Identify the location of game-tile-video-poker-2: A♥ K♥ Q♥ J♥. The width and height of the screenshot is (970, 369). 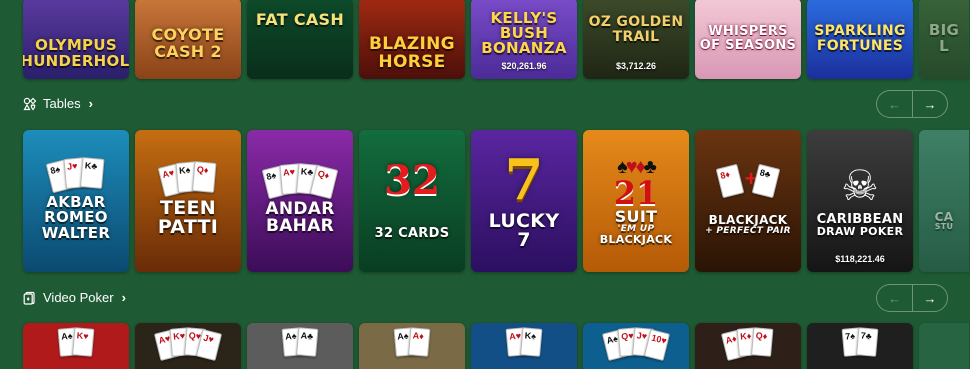
(188, 346).